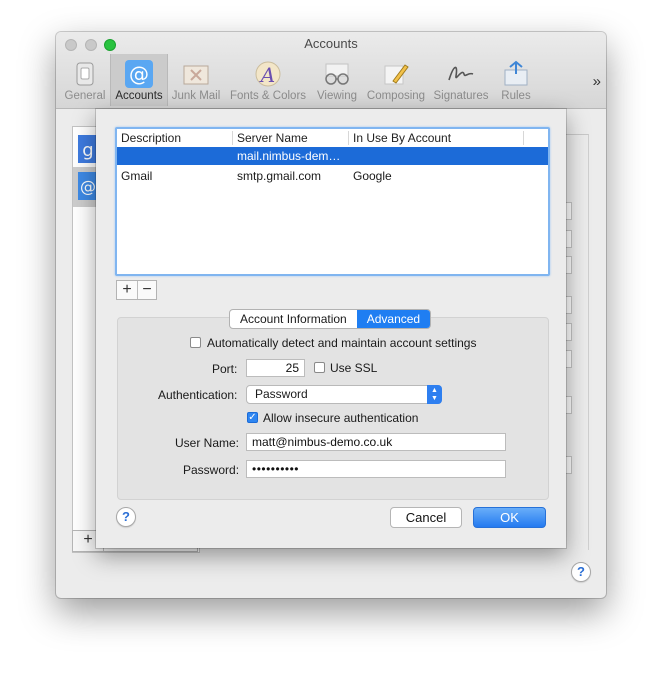 The width and height of the screenshot is (662, 678). I want to click on rules-icon, so click(516, 73).